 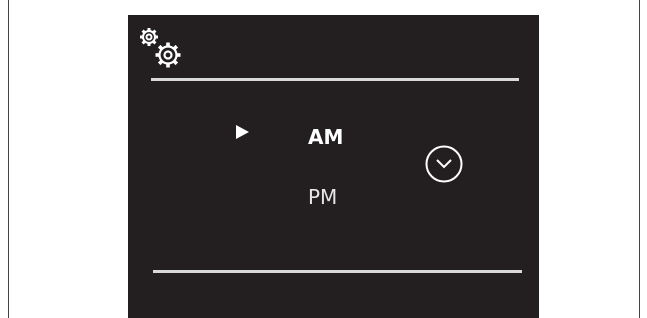 I want to click on top-divider, so click(x=335, y=79).